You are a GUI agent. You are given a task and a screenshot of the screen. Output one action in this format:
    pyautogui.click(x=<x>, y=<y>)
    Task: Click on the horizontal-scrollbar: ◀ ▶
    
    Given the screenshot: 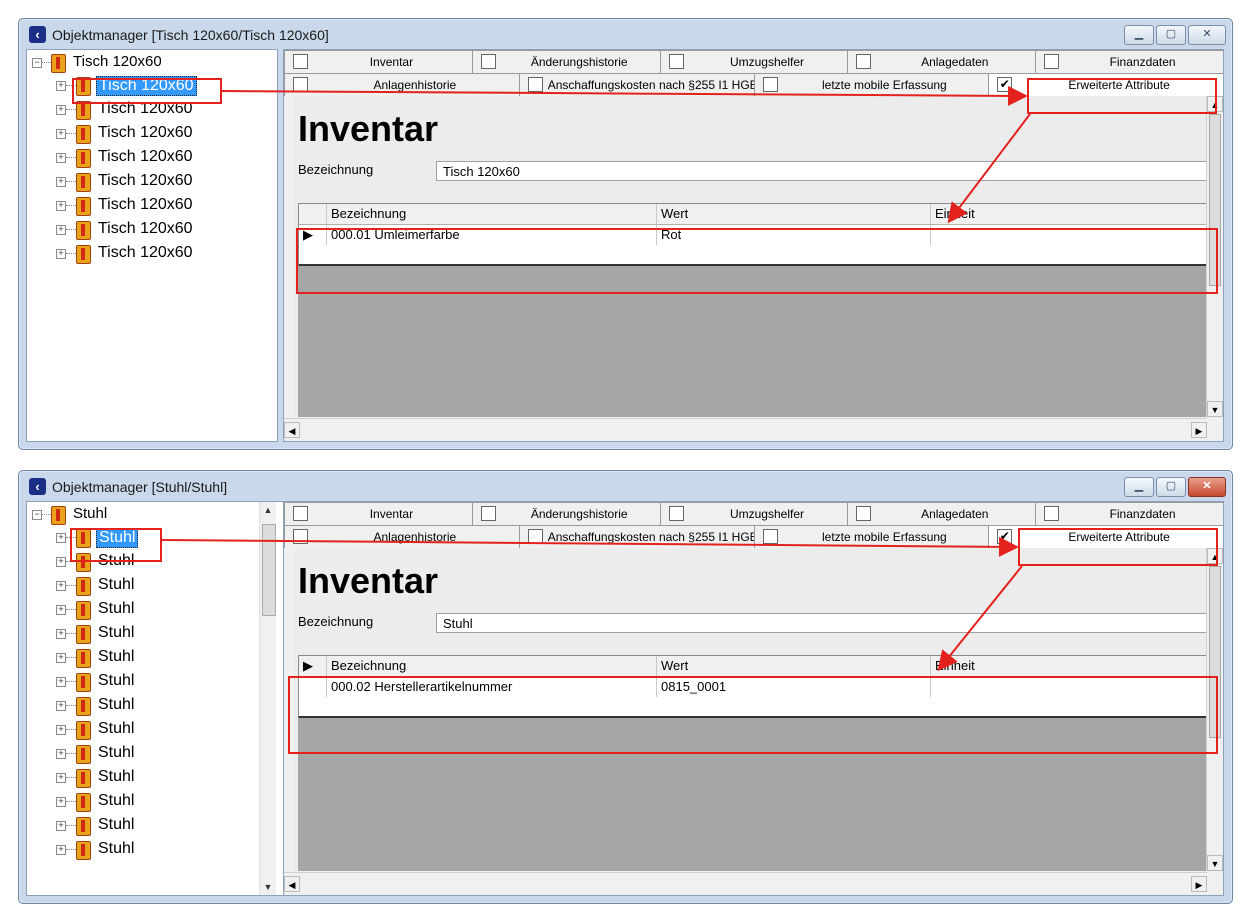 What is the action you would take?
    pyautogui.click(x=745, y=429)
    